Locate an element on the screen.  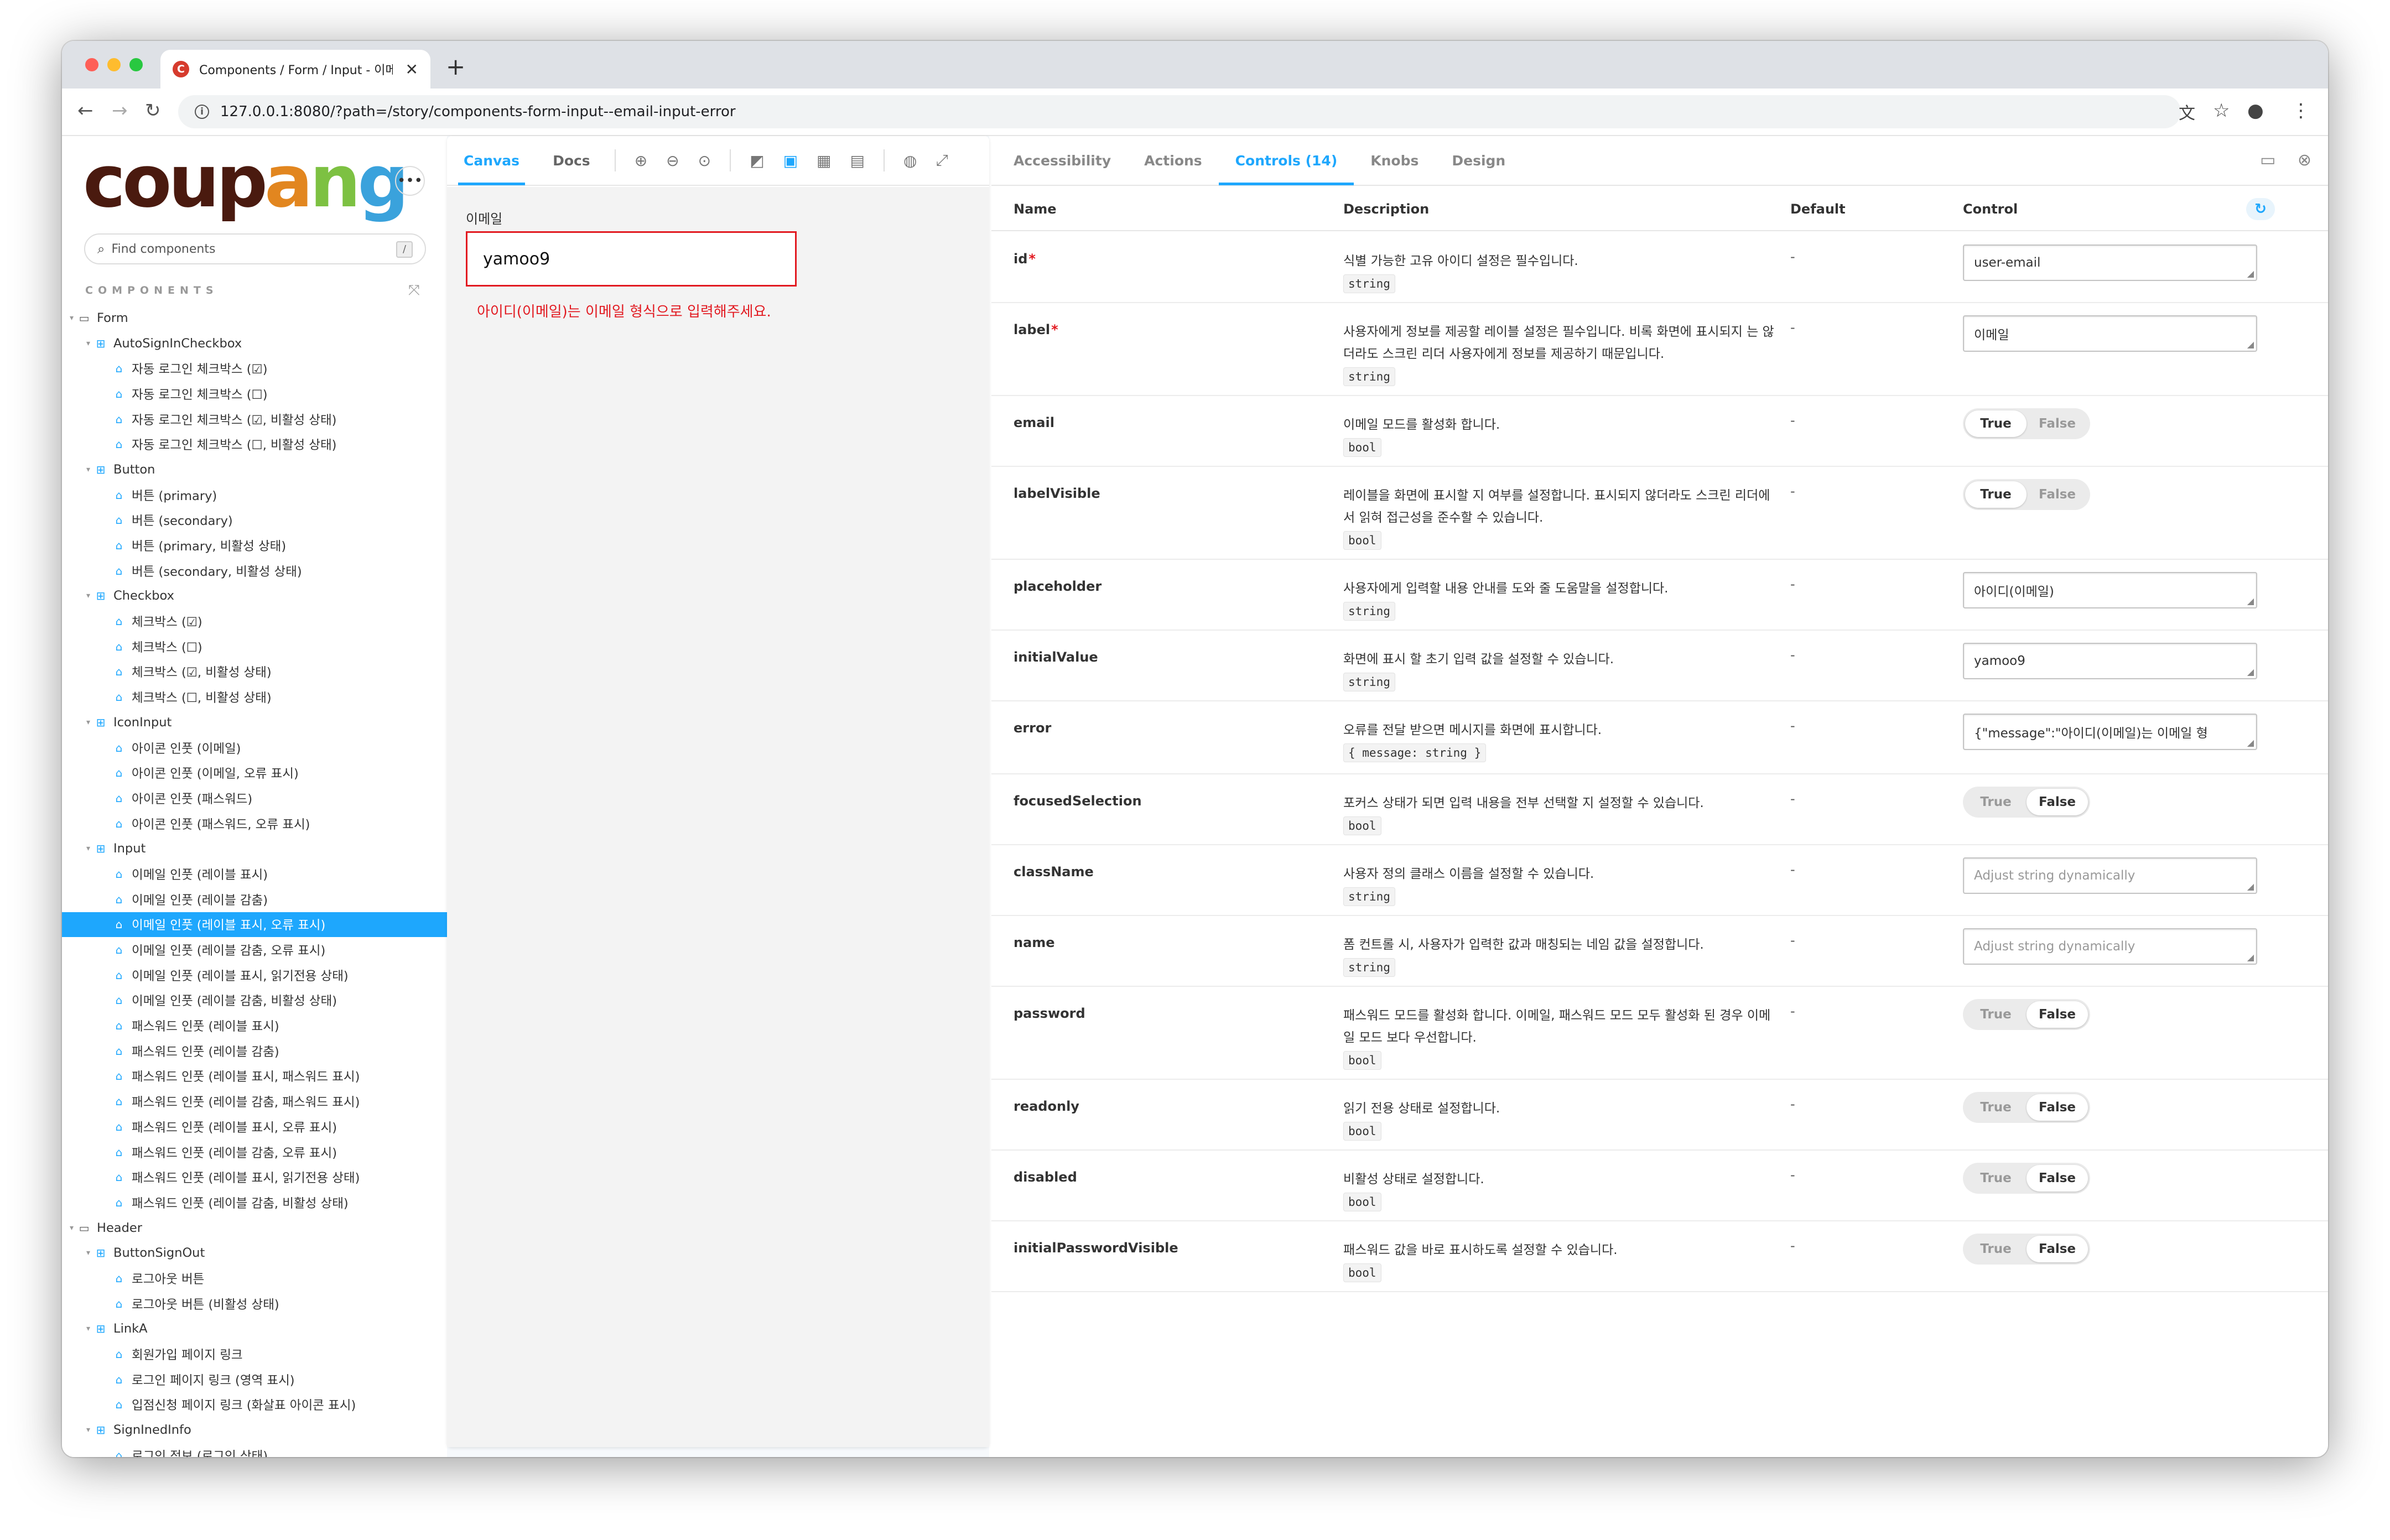
name-text-input: Adjust string dynamically ◢ is located at coordinates (2110, 946).